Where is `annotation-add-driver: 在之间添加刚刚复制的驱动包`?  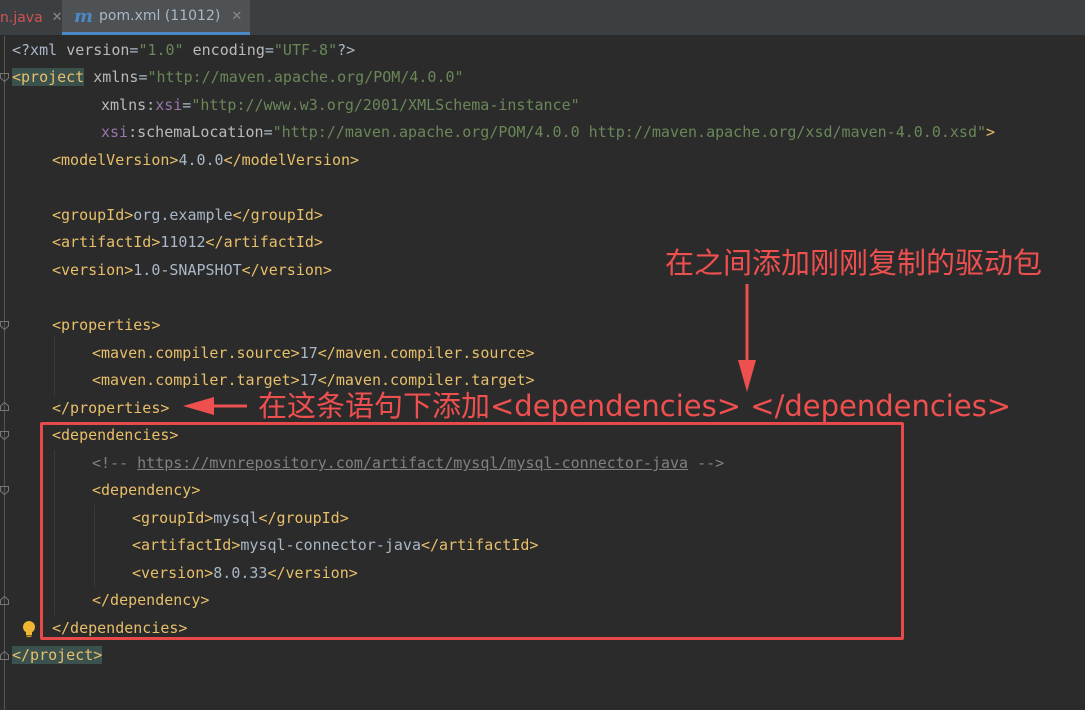 annotation-add-driver: 在之间添加刚刚复制的驱动包 is located at coordinates (854, 263).